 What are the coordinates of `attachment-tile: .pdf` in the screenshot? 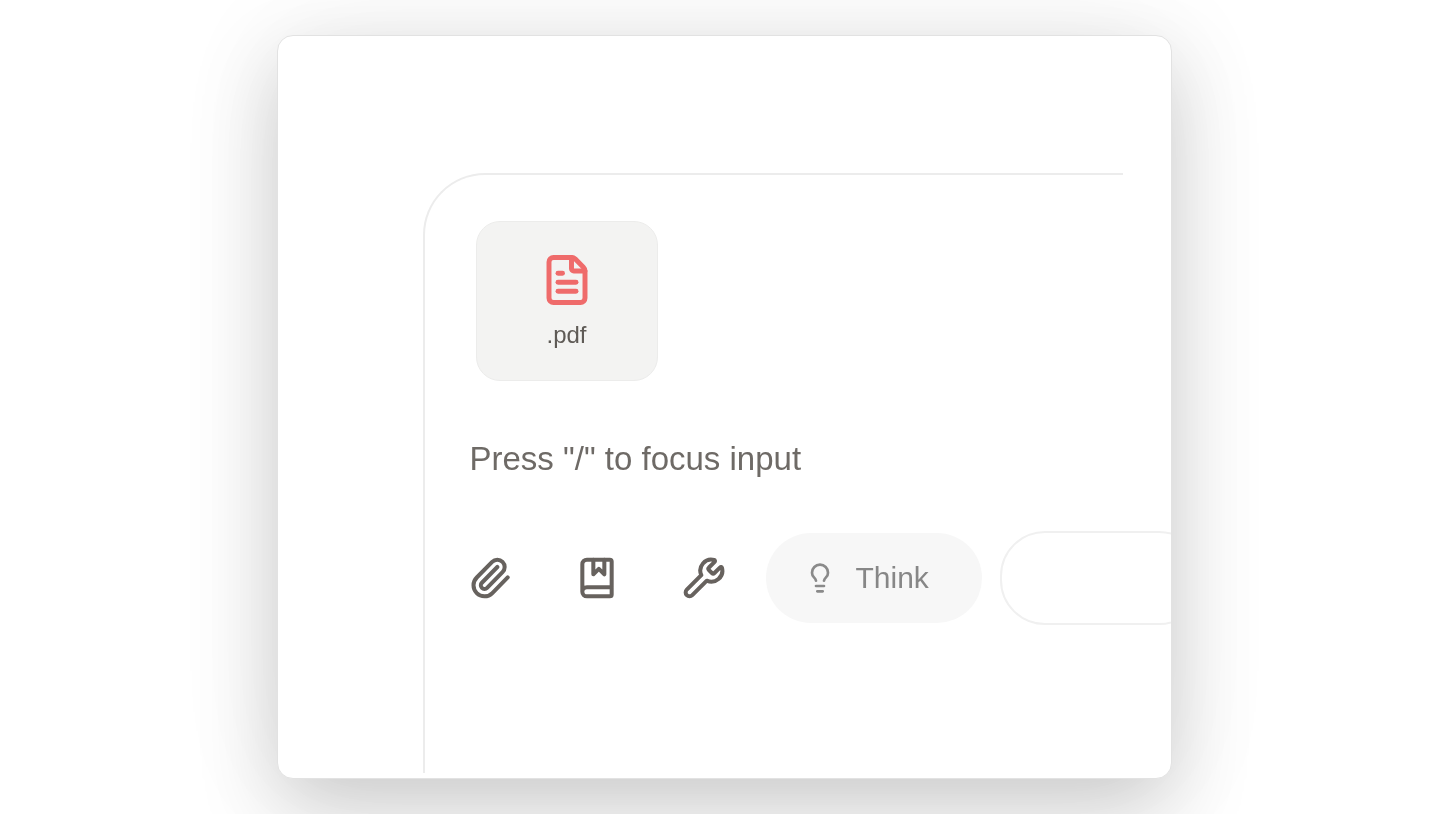 It's located at (566, 301).